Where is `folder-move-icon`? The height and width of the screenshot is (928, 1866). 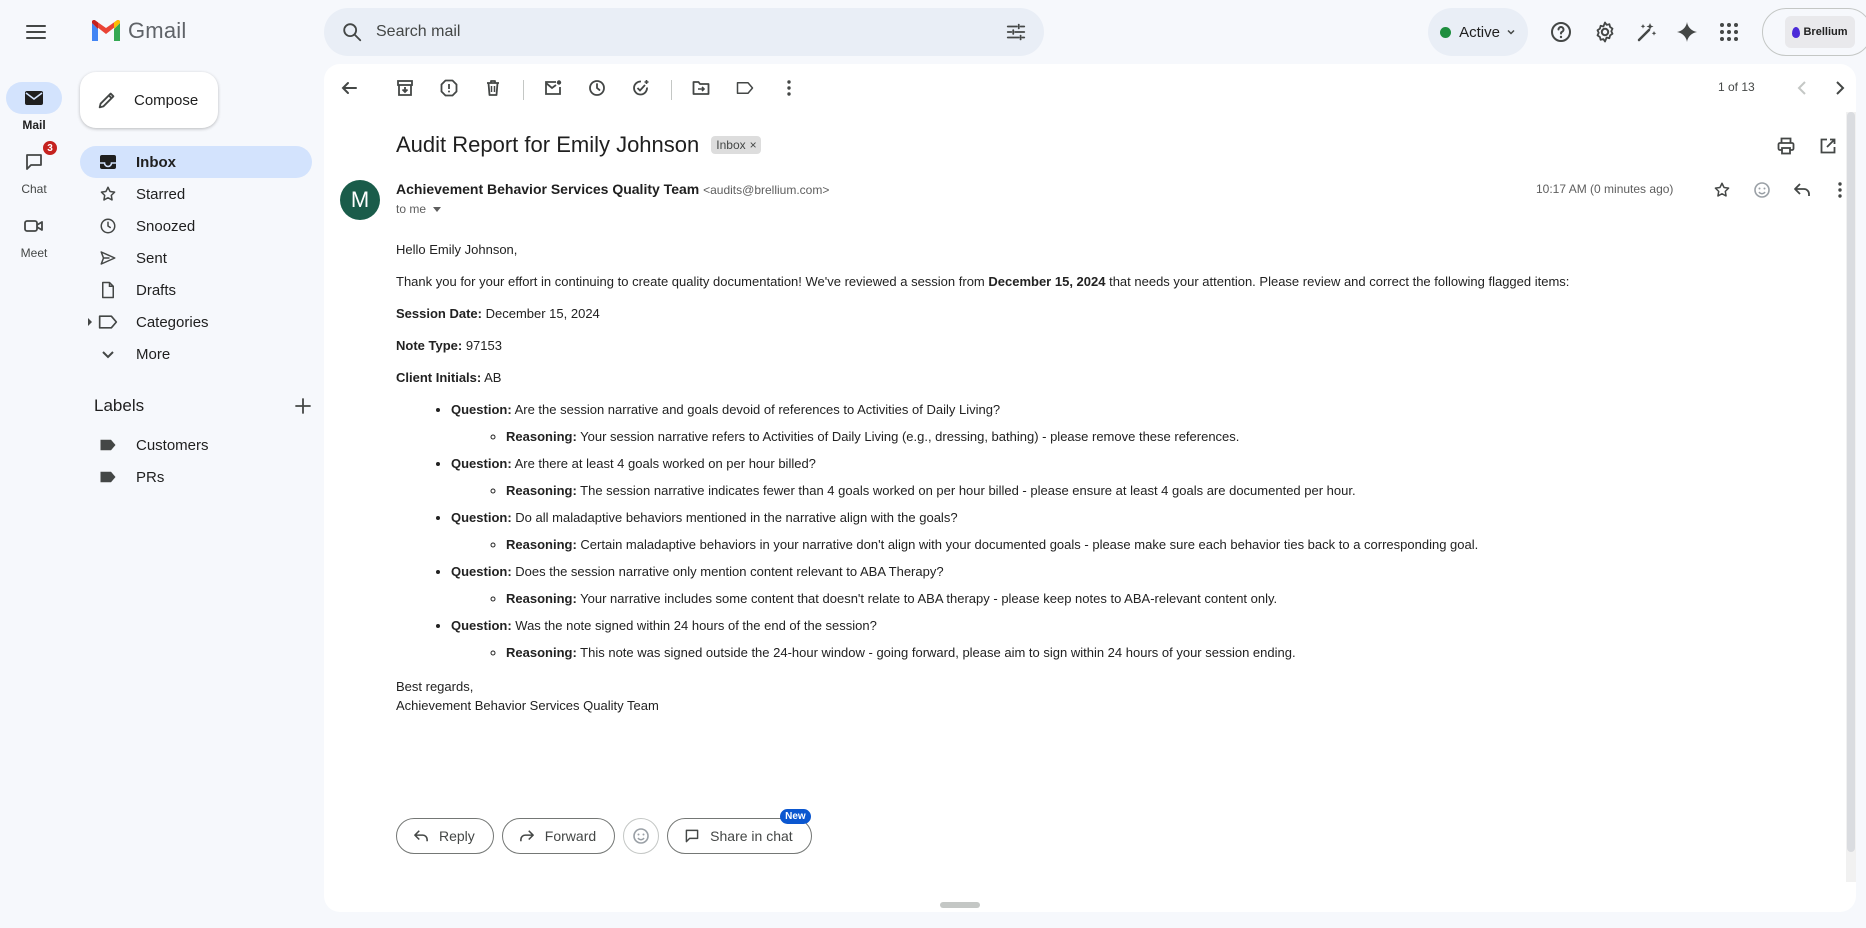
folder-move-icon is located at coordinates (701, 88).